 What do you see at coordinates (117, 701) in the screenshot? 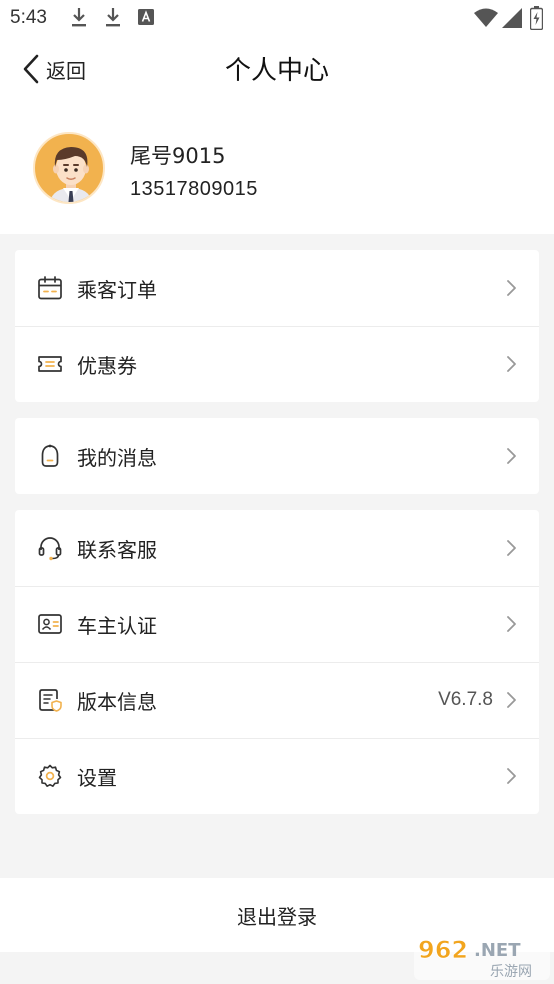
I see `menu-item-label: 版本信息` at bounding box center [117, 701].